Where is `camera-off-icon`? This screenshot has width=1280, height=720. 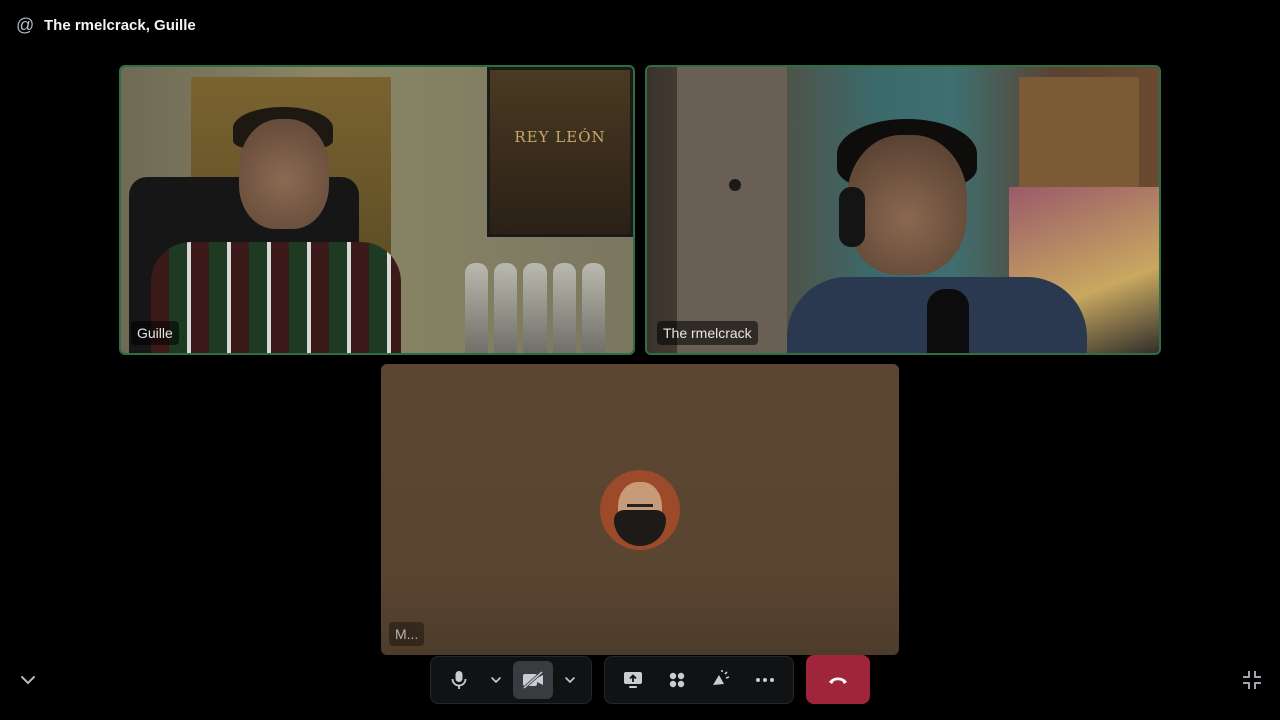 camera-off-icon is located at coordinates (533, 679).